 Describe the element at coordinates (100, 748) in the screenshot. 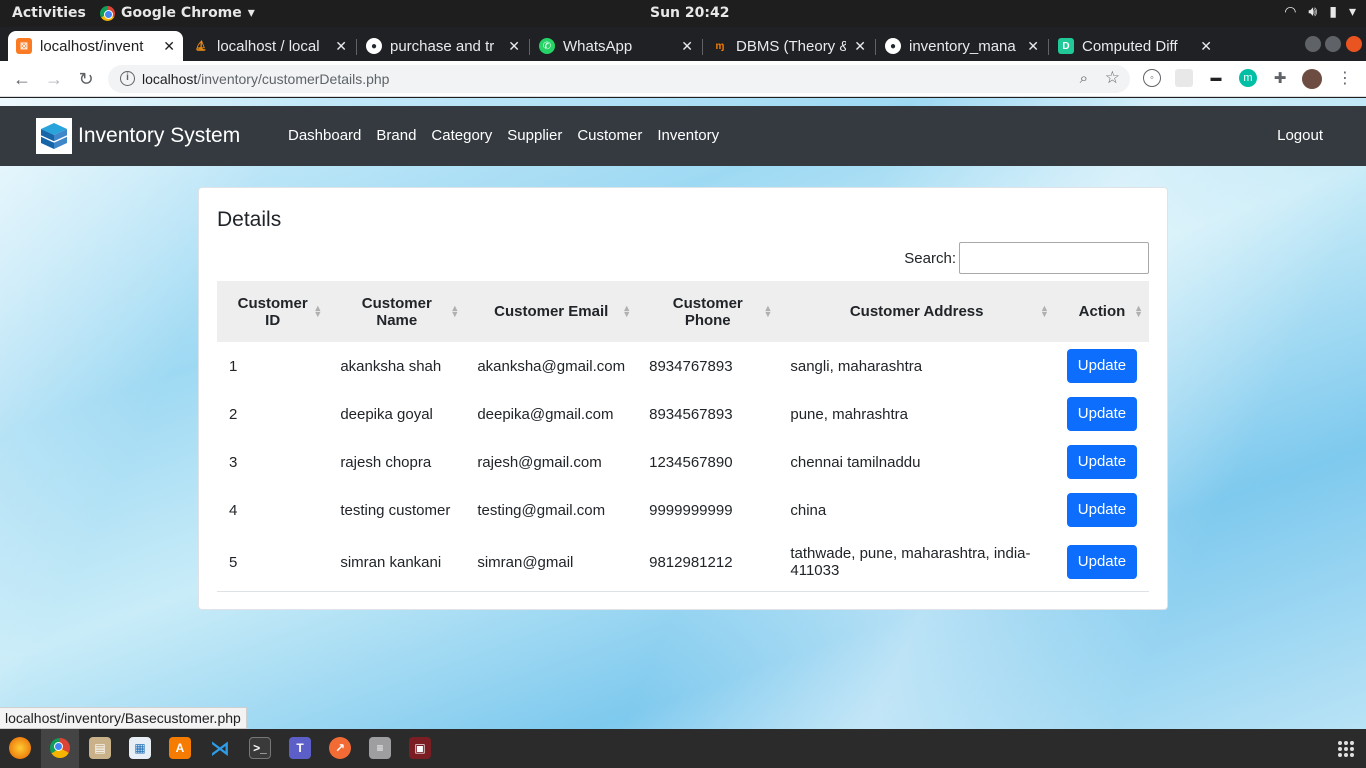

I see `files-icon: ▤` at that location.